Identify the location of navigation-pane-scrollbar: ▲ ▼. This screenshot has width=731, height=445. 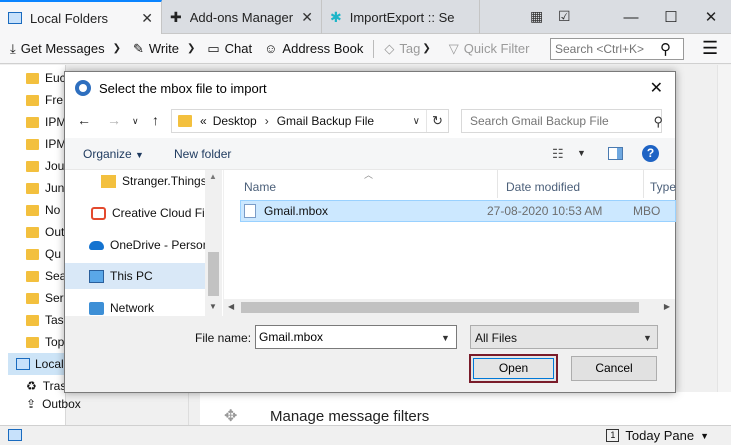
(213, 243).